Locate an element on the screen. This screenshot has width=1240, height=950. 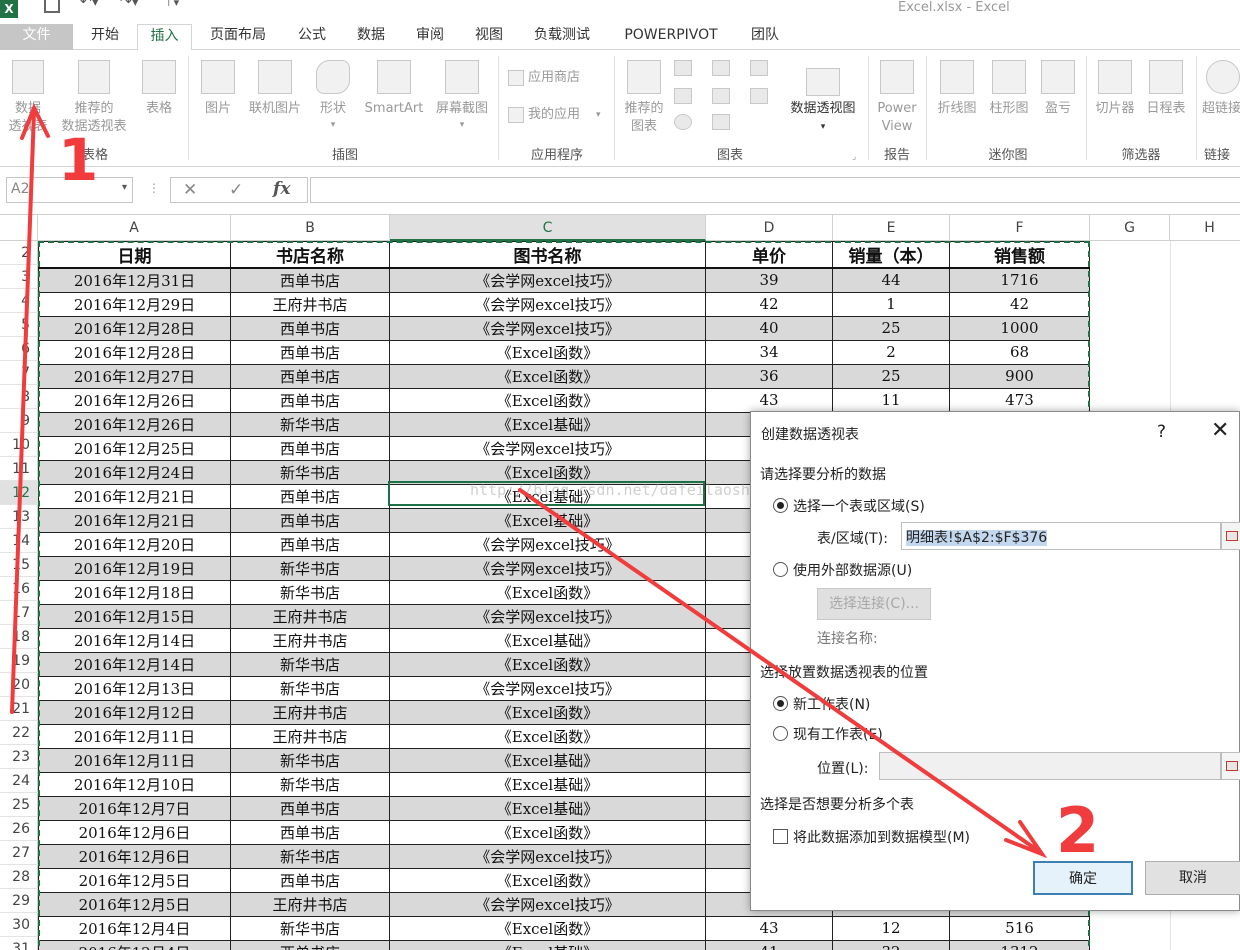
tab-insert: 插入 is located at coordinates (164, 37).